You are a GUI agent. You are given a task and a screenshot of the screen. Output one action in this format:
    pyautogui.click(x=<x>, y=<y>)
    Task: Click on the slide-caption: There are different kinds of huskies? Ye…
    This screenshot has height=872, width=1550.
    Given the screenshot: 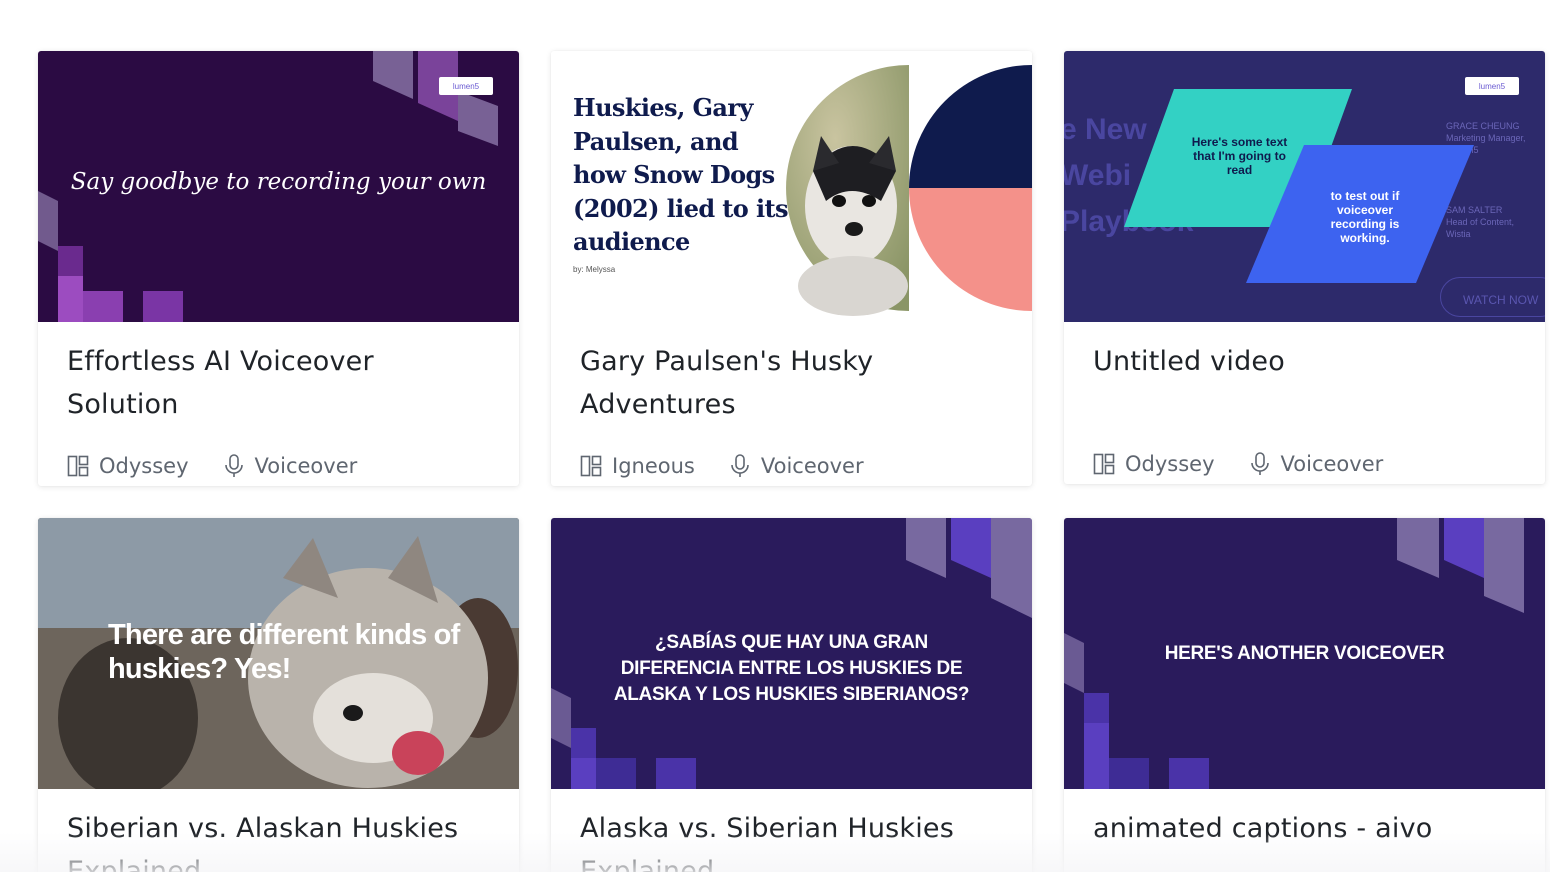 What is the action you would take?
    pyautogui.click(x=284, y=652)
    